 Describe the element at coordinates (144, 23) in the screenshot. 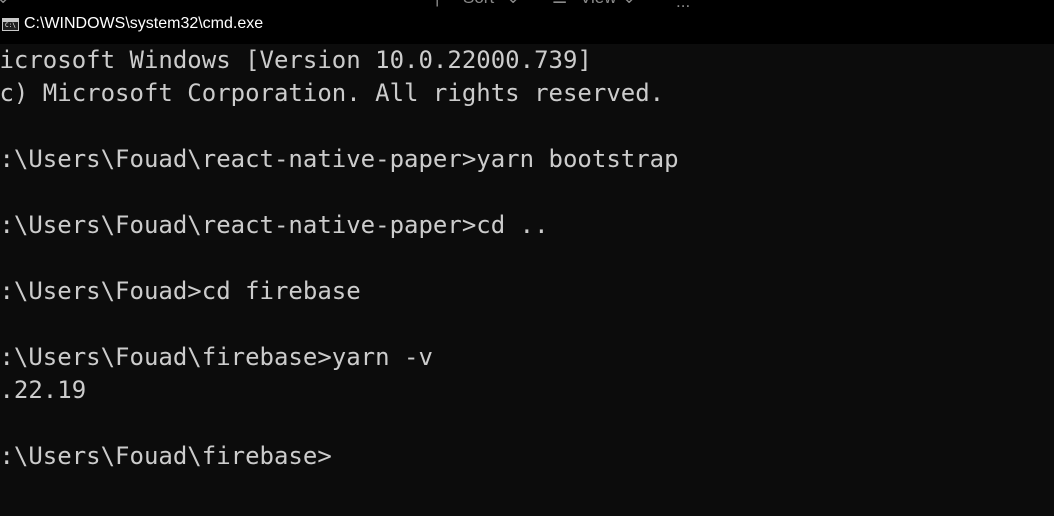

I see `window-title: C:\WINDOWS\system32\cmd.exe` at that location.